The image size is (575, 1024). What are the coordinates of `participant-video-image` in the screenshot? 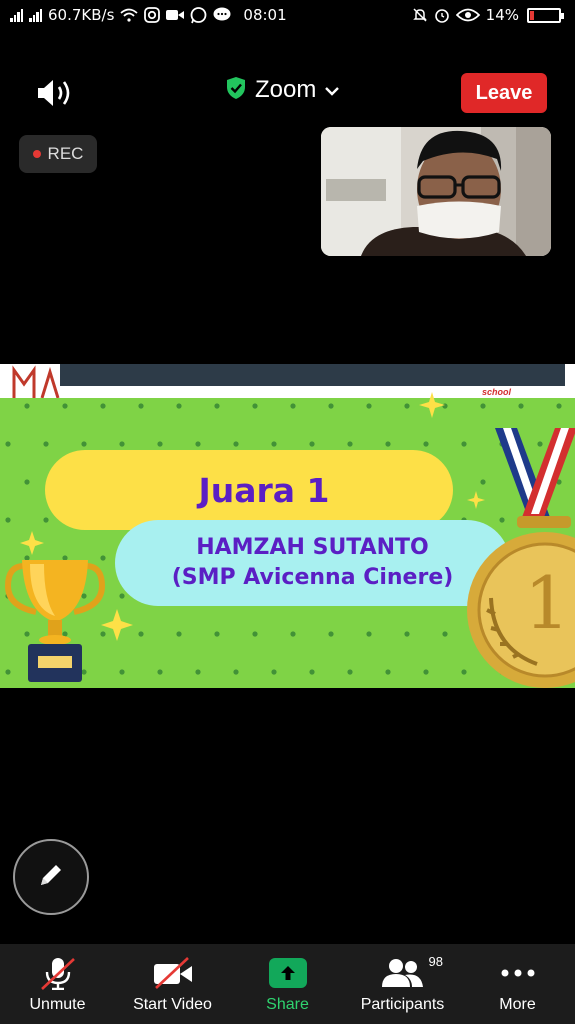 It's located at (436, 191).